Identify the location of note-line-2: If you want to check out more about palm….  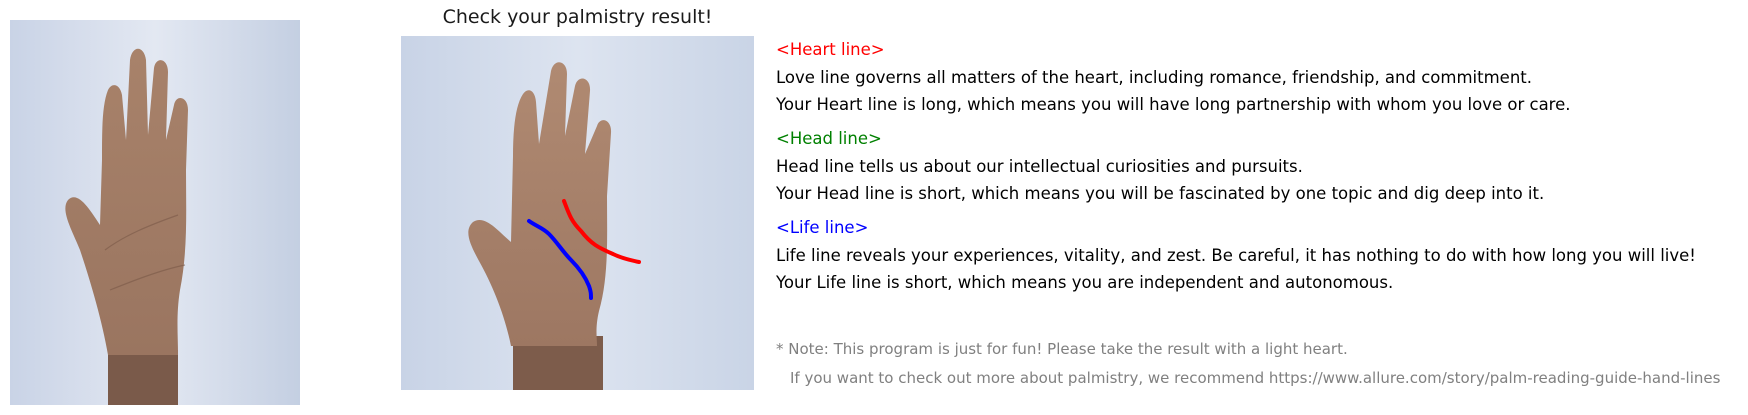
(1255, 378).